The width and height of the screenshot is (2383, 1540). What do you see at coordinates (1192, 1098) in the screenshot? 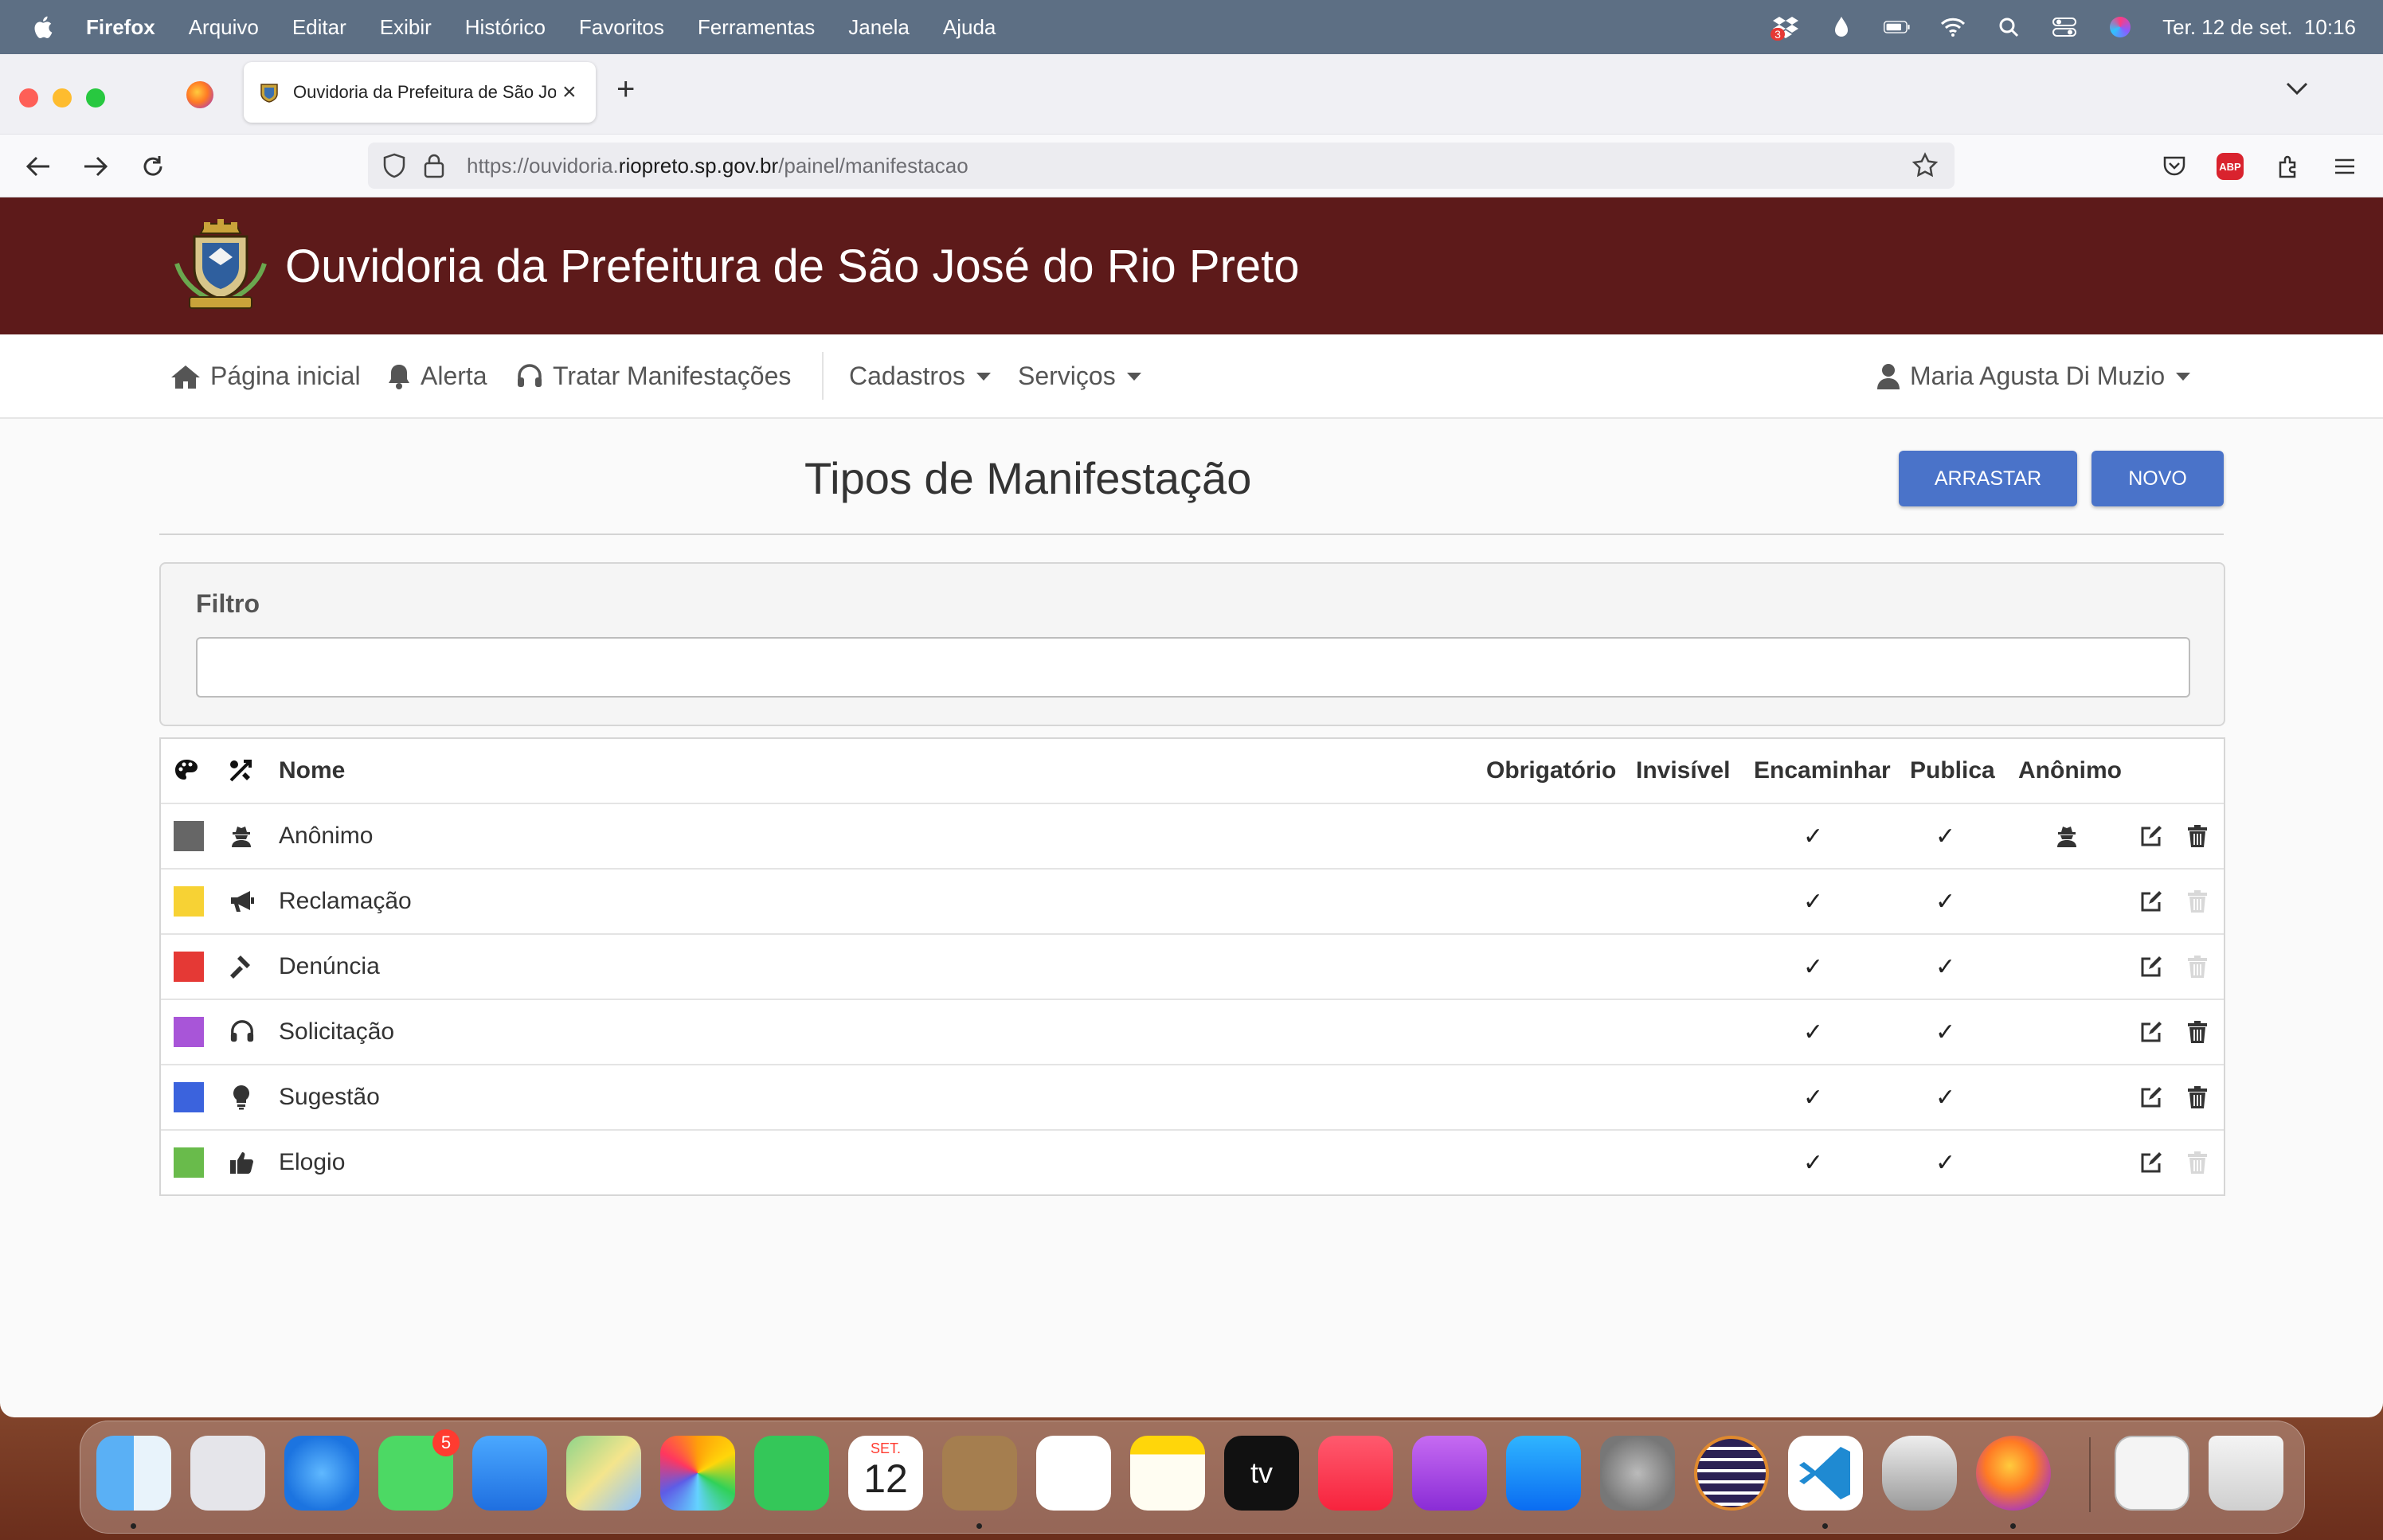
I see `table-row: Sugestão ✓ ✓` at bounding box center [1192, 1098].